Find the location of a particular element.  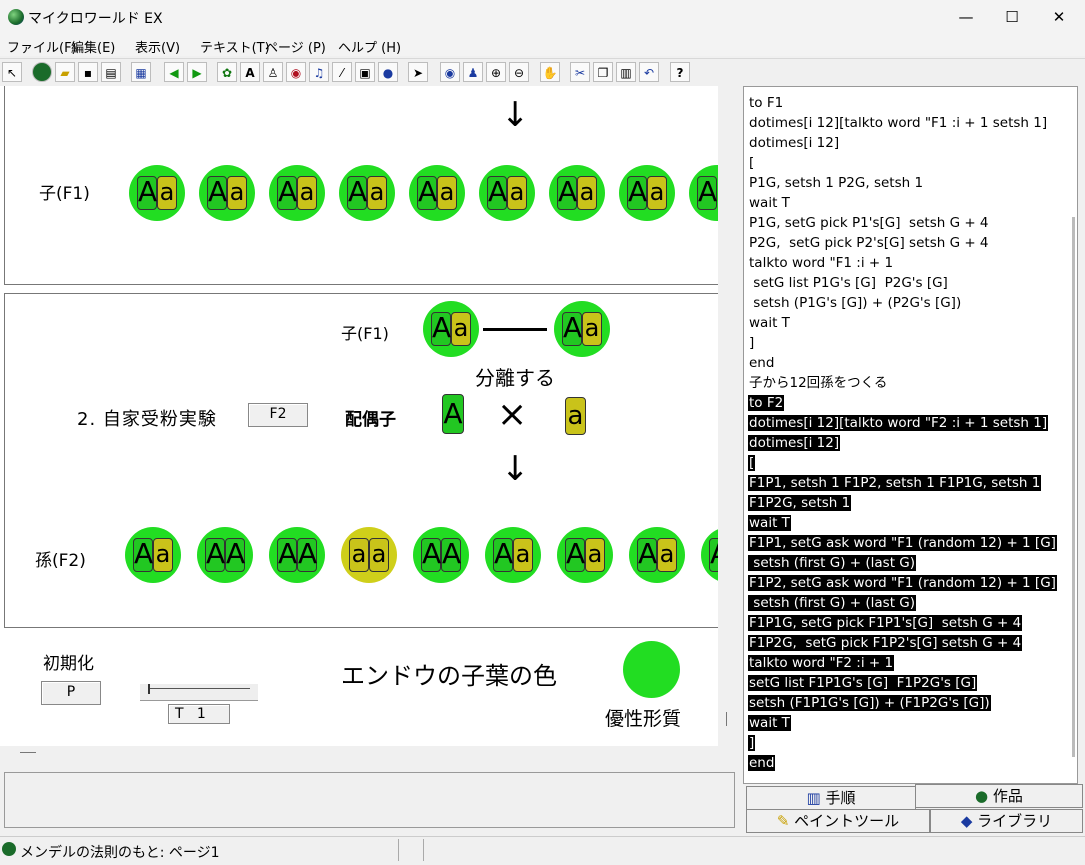

help-icon: ? is located at coordinates (680, 72).